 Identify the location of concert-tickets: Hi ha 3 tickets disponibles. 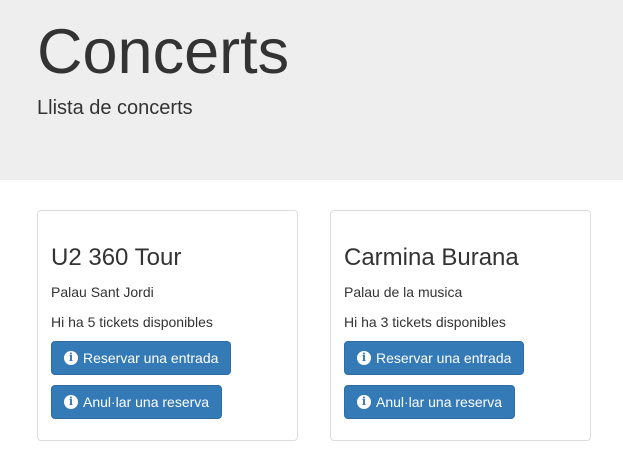
(425, 322).